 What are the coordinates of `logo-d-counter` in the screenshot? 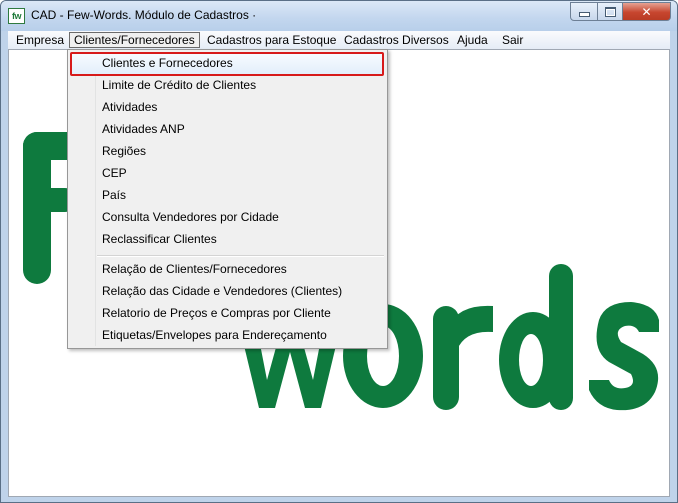 It's located at (531, 360).